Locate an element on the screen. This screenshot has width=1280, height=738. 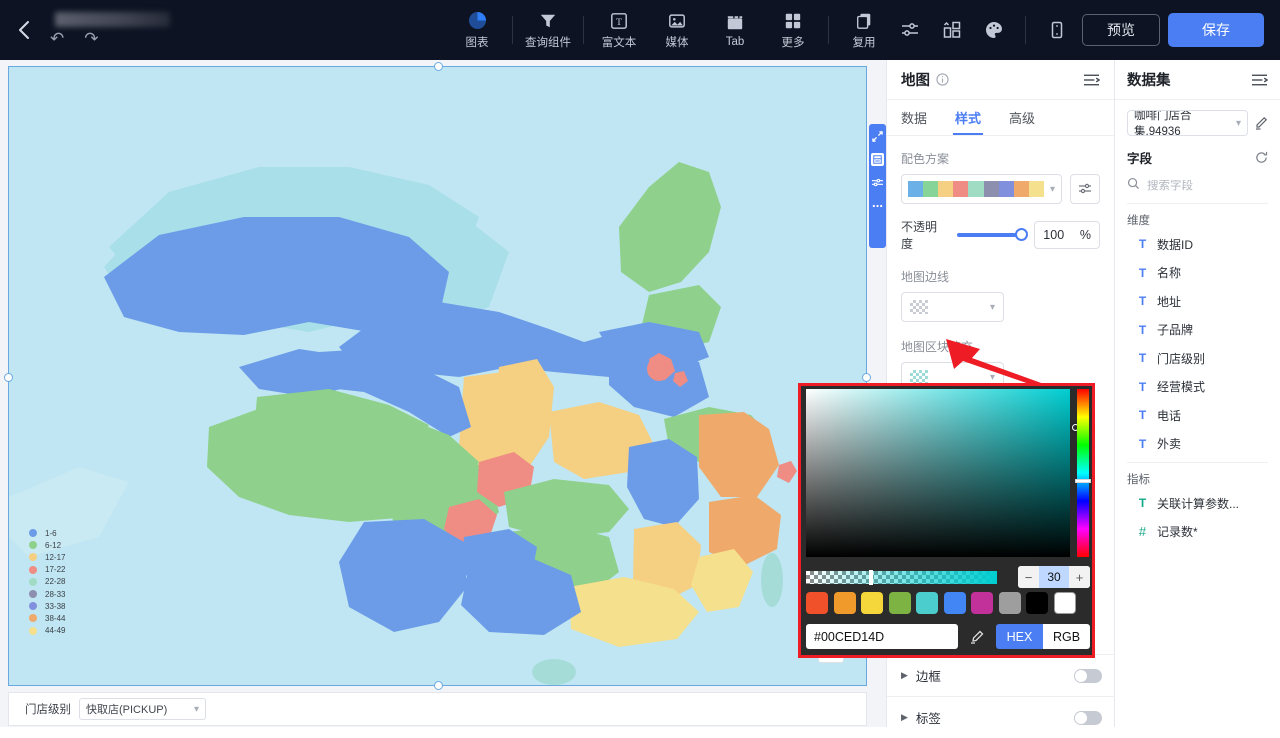
preset-swatch-green is located at coordinates (899, 603).